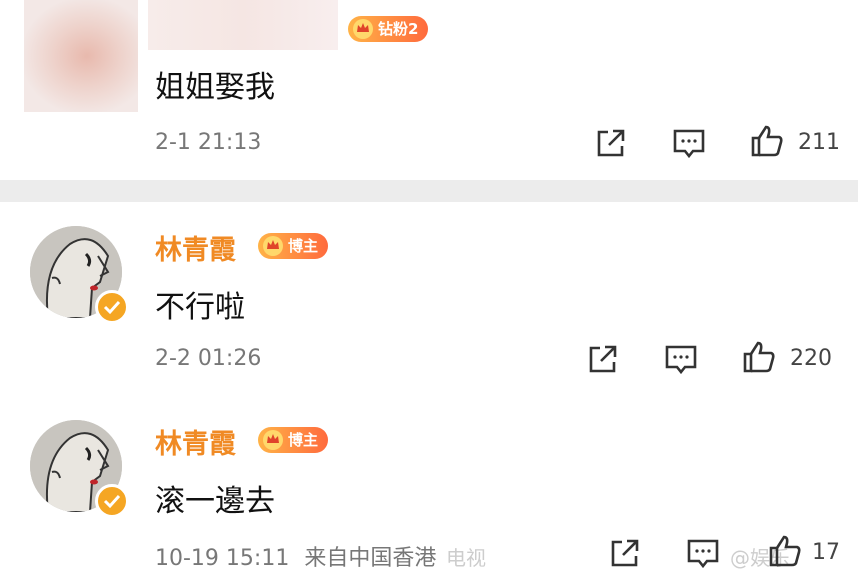 The width and height of the screenshot is (858, 580). I want to click on location-label: 来自中国香港, so click(370, 558).